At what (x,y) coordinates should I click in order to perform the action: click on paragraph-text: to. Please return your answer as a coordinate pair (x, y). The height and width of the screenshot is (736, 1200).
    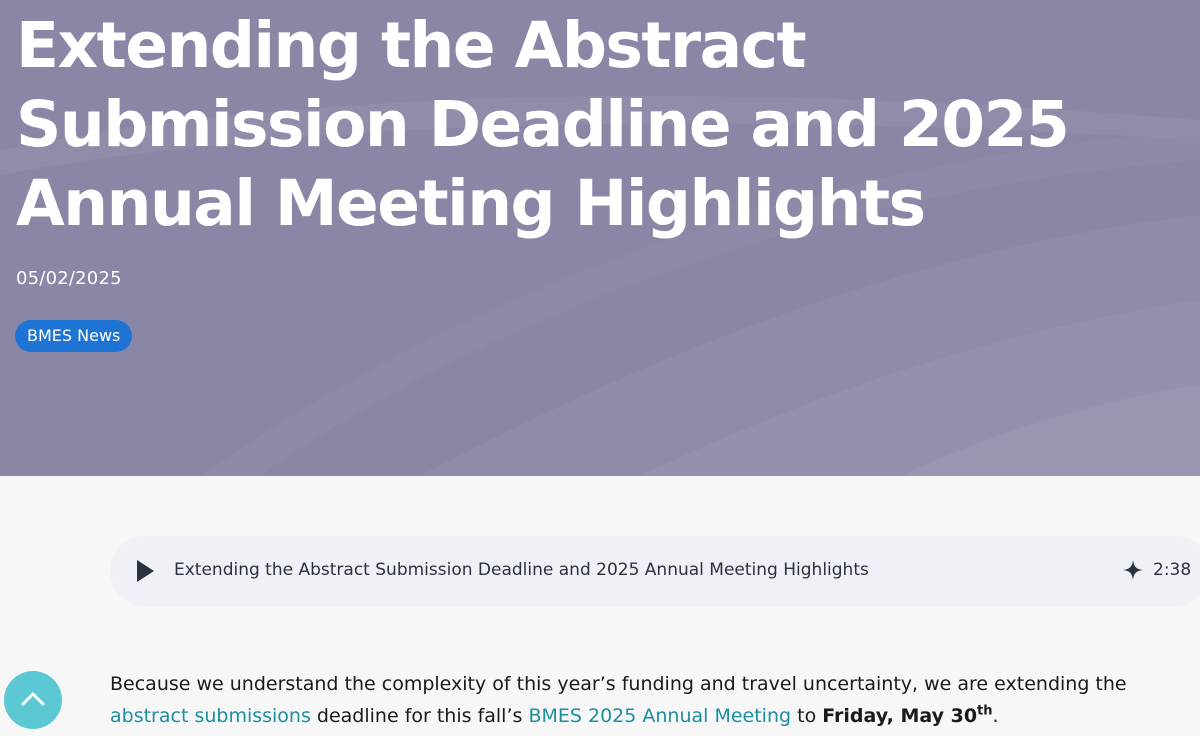
    Looking at the image, I should click on (807, 716).